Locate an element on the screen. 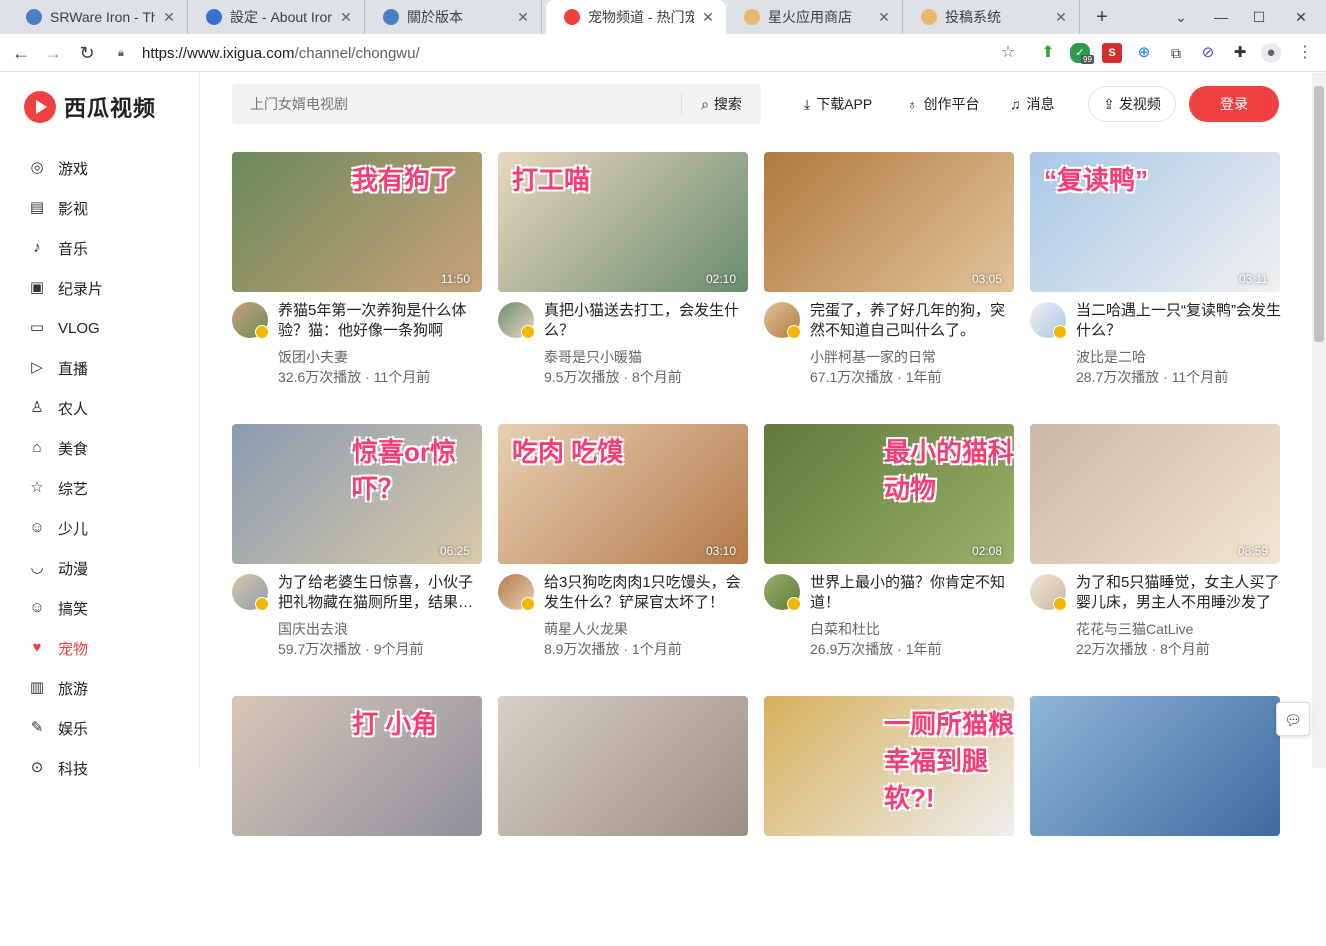 This screenshot has height=946, width=1326. sidebar-item: ▷ 直播 is located at coordinates (100, 368).